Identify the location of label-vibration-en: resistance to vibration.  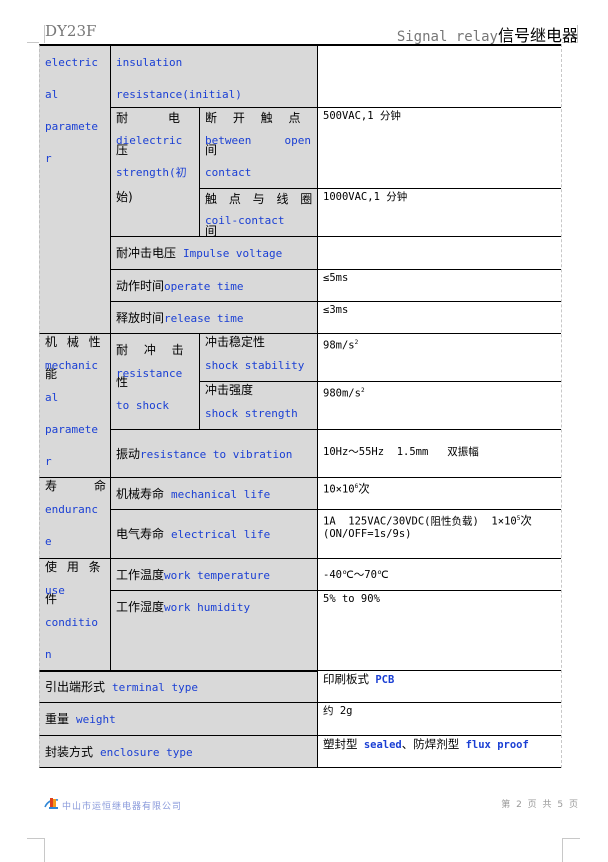
(216, 454).